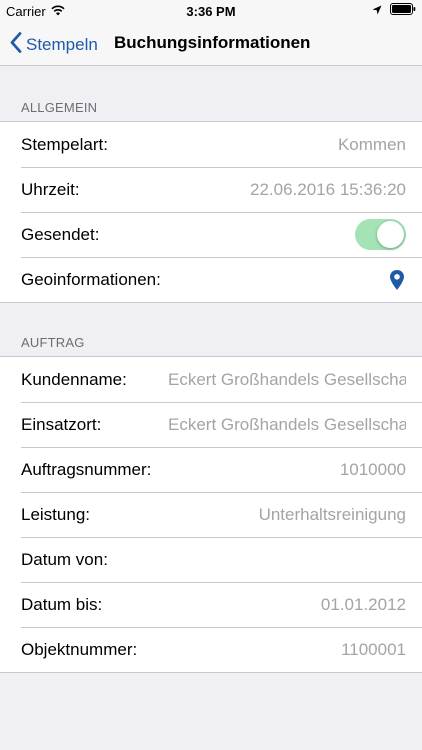  What do you see at coordinates (371, 144) in the screenshot?
I see `row-value: Kommen` at bounding box center [371, 144].